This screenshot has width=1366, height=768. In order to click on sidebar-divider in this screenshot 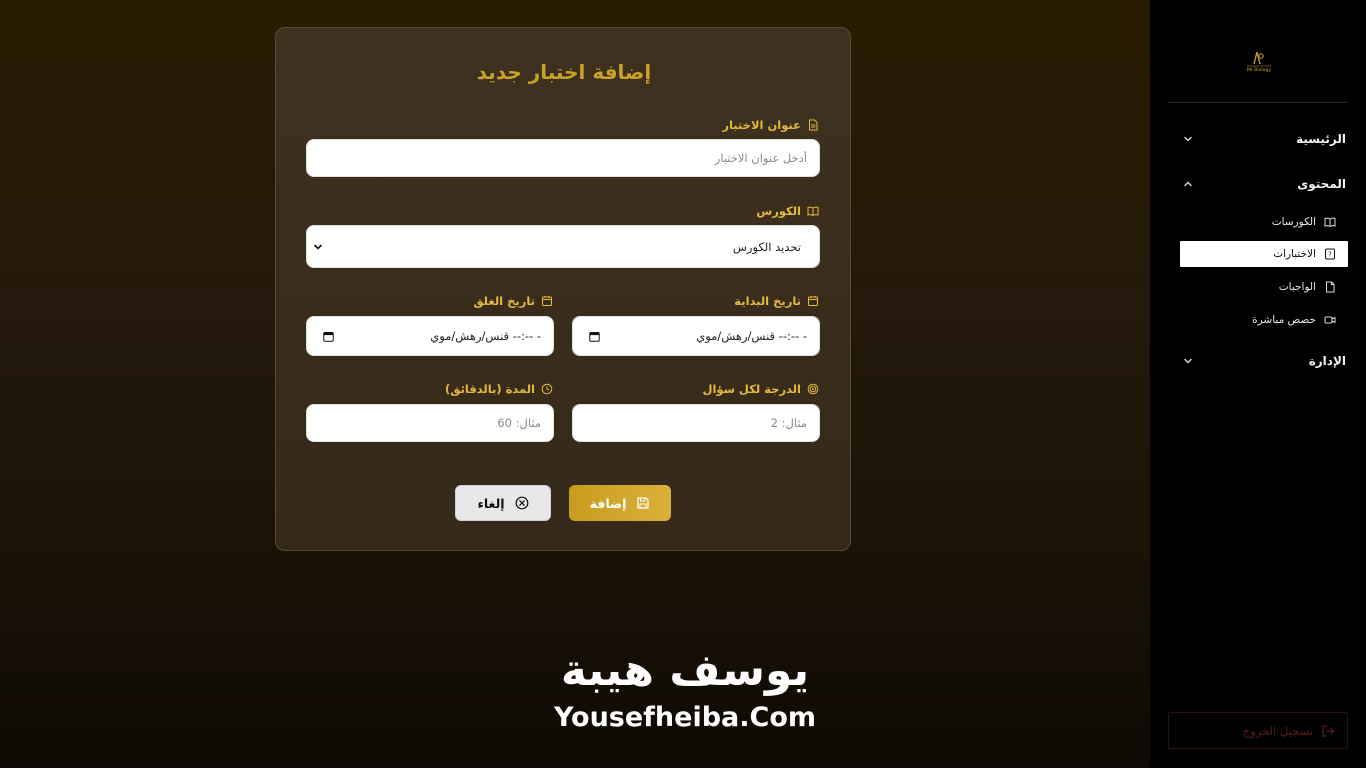, I will do `click(1258, 102)`.